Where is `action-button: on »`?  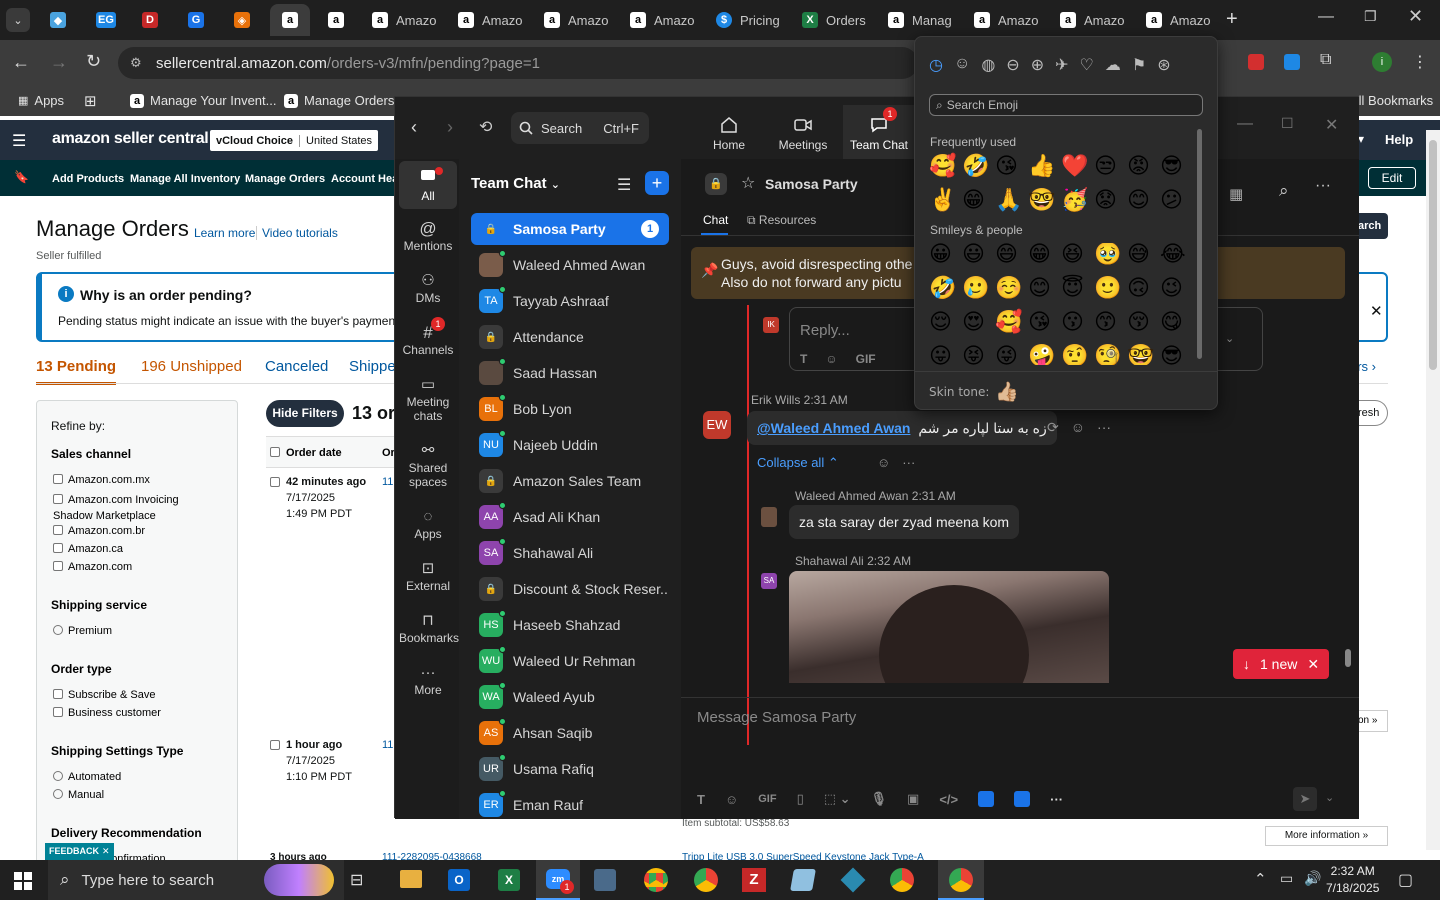 action-button: on » is located at coordinates (1373, 721).